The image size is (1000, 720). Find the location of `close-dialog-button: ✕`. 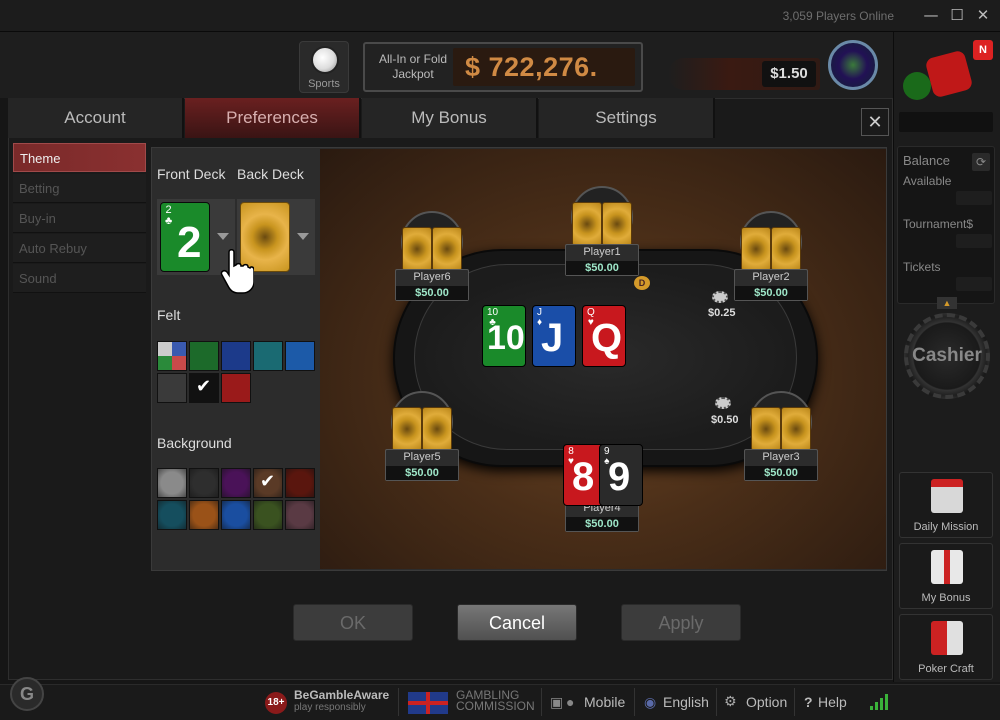

close-dialog-button: ✕ is located at coordinates (875, 122).